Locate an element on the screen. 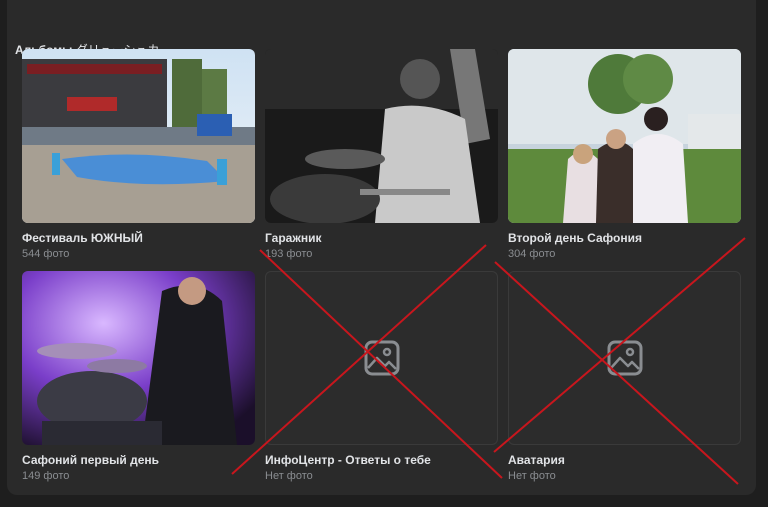  album-card: Сафоний первый день 149 фото is located at coordinates (138, 376).